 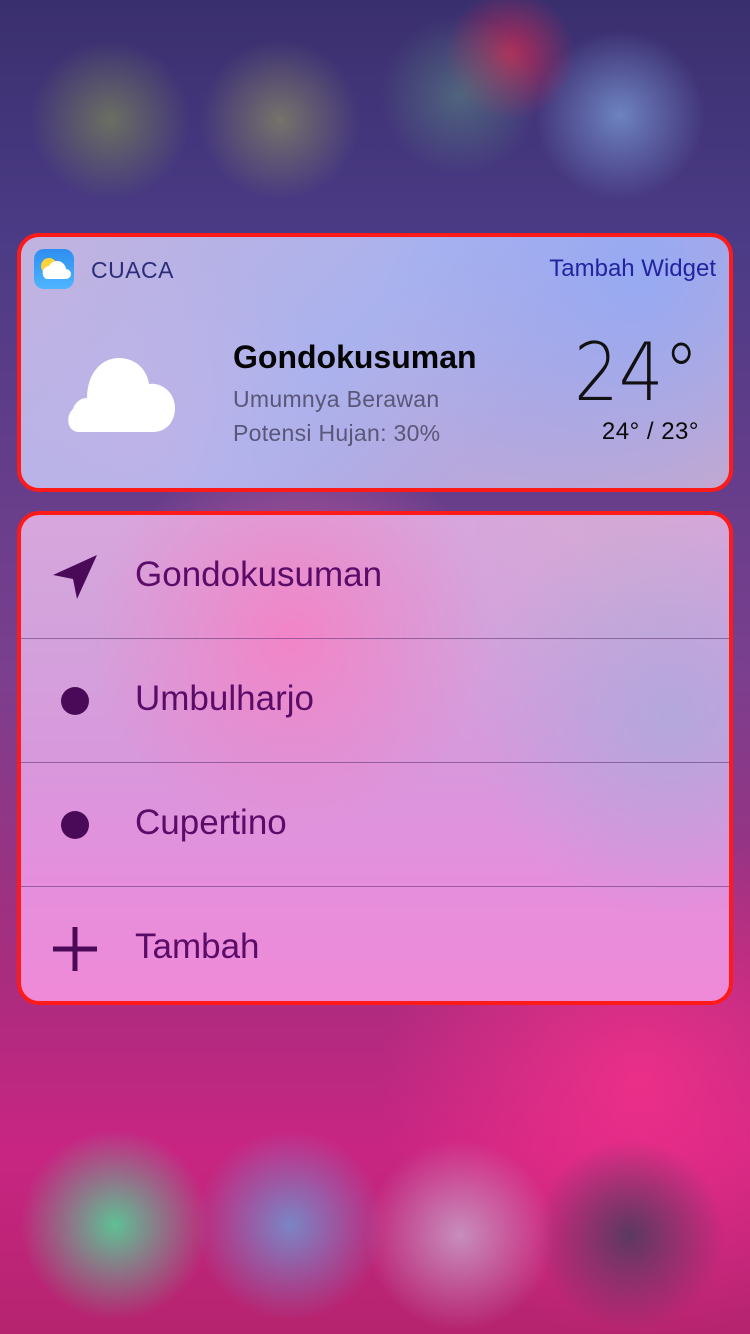 I want to click on temperature-range: 24° / 23°, so click(x=650, y=431).